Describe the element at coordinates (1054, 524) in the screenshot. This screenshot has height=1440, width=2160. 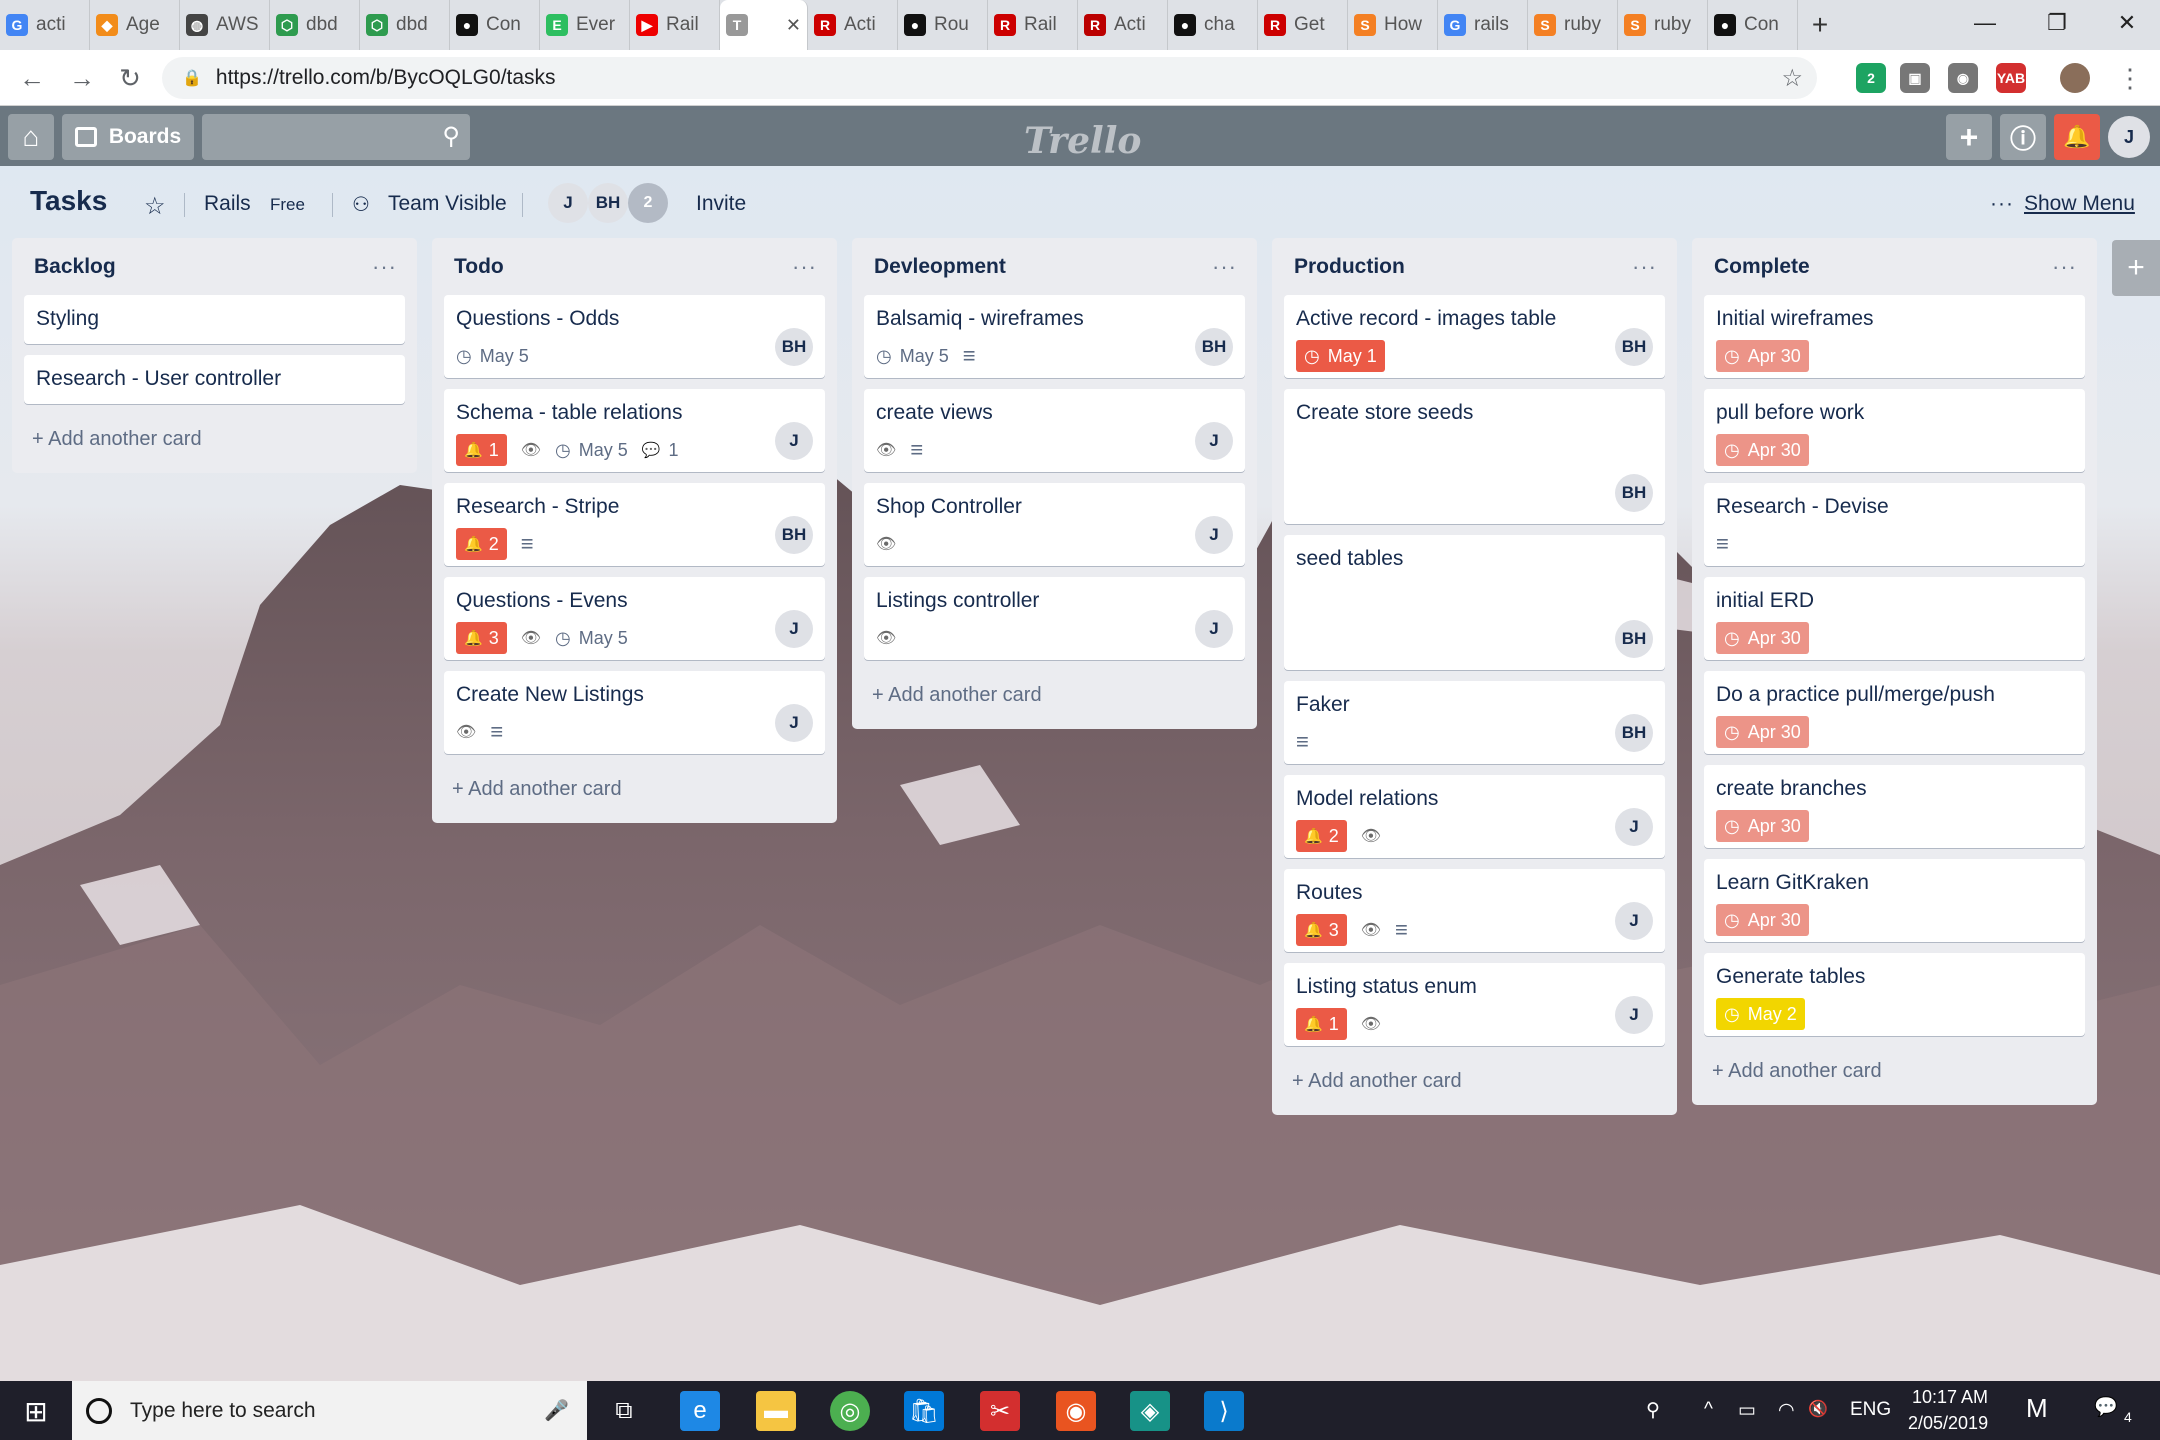
I see `card: Shop Controller 👁 J` at that location.